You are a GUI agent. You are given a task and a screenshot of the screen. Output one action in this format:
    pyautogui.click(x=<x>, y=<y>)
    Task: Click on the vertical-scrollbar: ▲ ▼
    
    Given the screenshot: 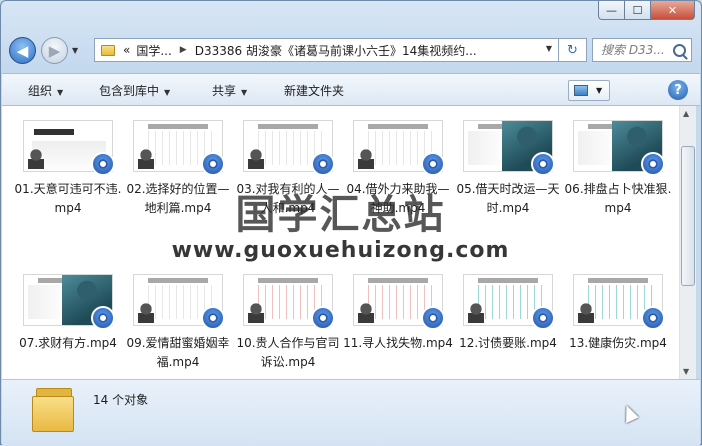 What is the action you would take?
    pyautogui.click(x=687, y=242)
    